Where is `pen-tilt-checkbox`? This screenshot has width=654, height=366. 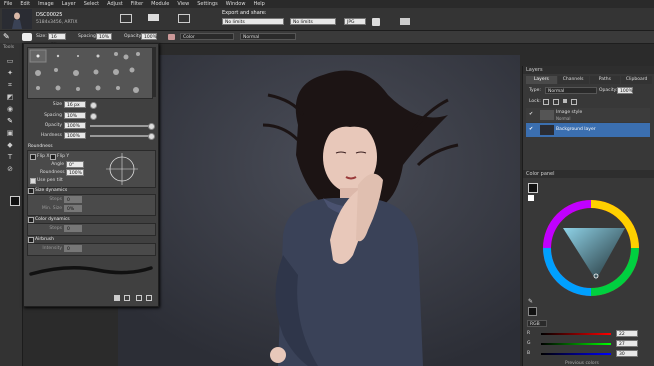
pen-tilt-checkbox is located at coordinates (33, 181).